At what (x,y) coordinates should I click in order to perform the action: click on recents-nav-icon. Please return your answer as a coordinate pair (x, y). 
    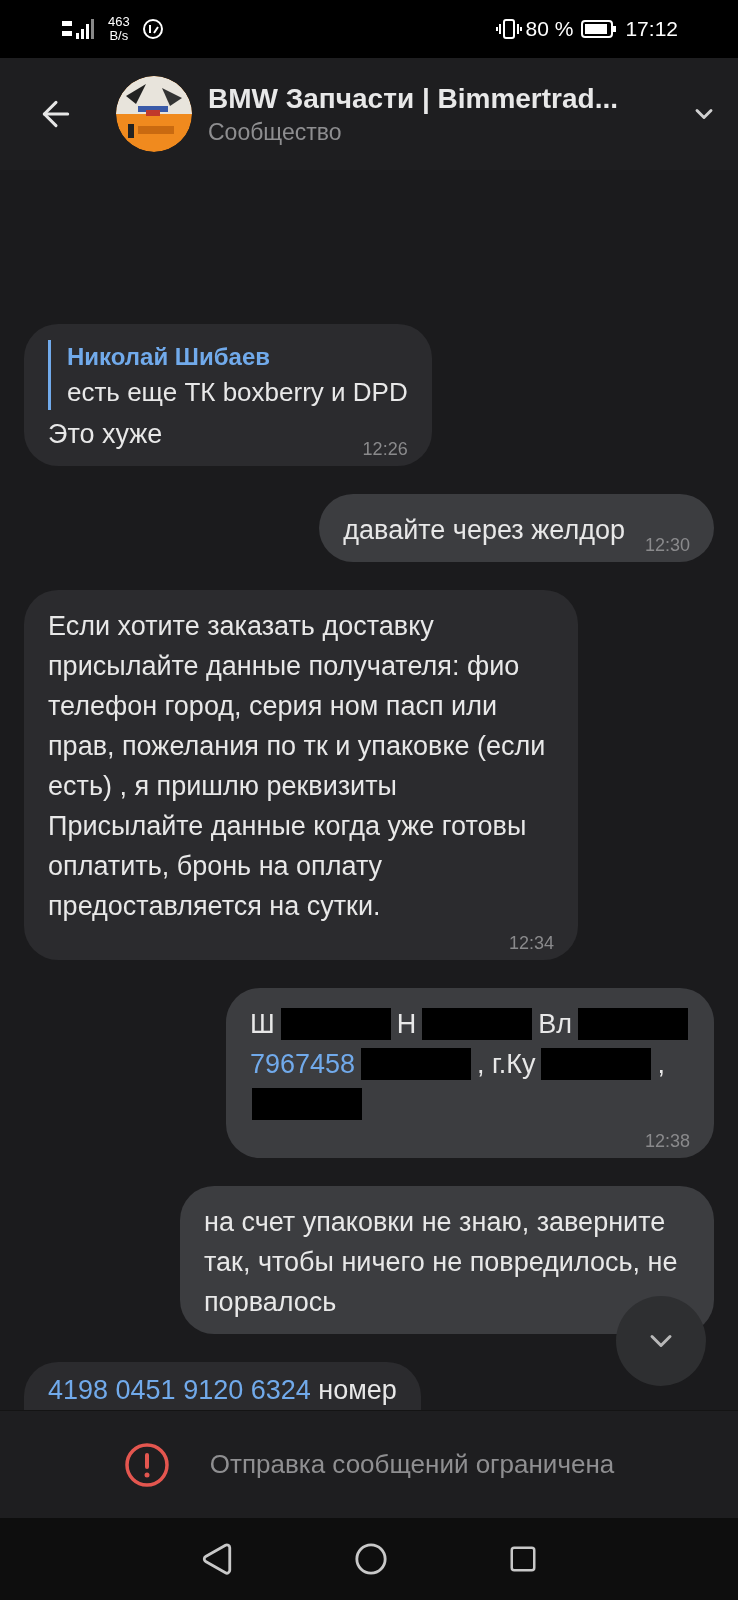
    Looking at the image, I should click on (523, 1559).